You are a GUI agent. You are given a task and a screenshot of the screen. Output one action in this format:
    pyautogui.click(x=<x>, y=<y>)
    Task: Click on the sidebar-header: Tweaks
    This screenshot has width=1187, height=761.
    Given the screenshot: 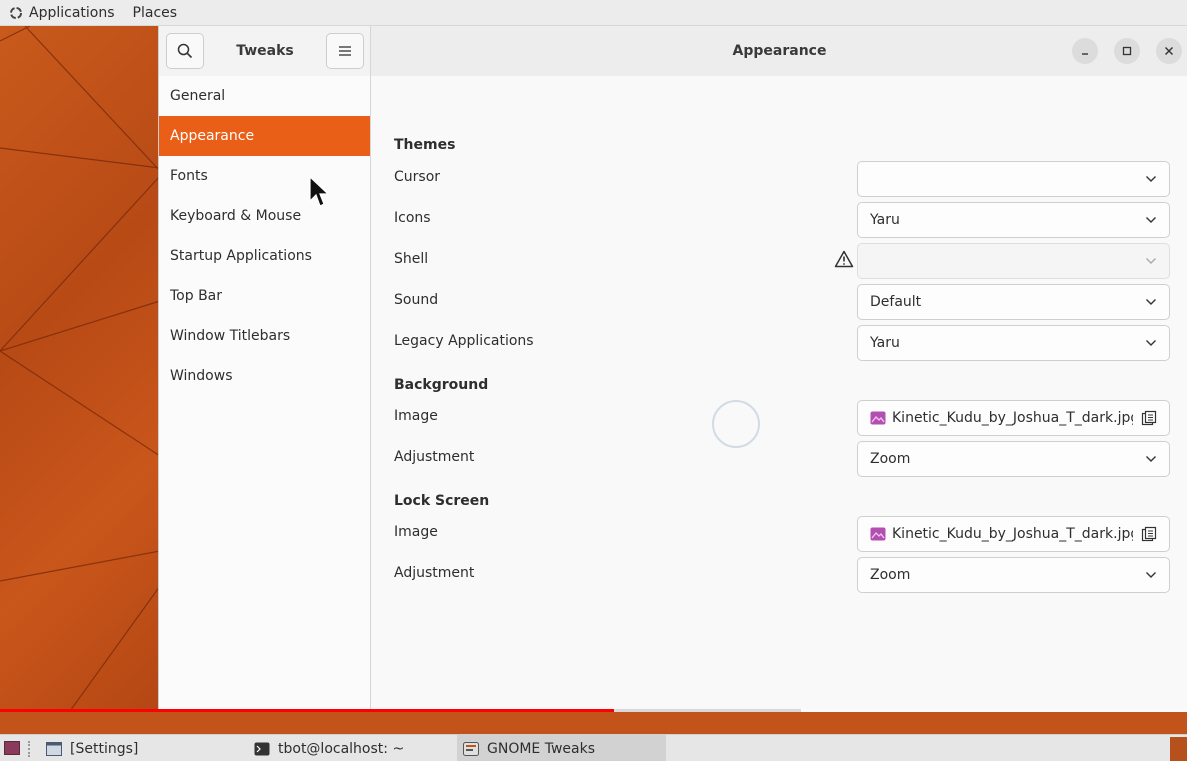 What is the action you would take?
    pyautogui.click(x=265, y=51)
    